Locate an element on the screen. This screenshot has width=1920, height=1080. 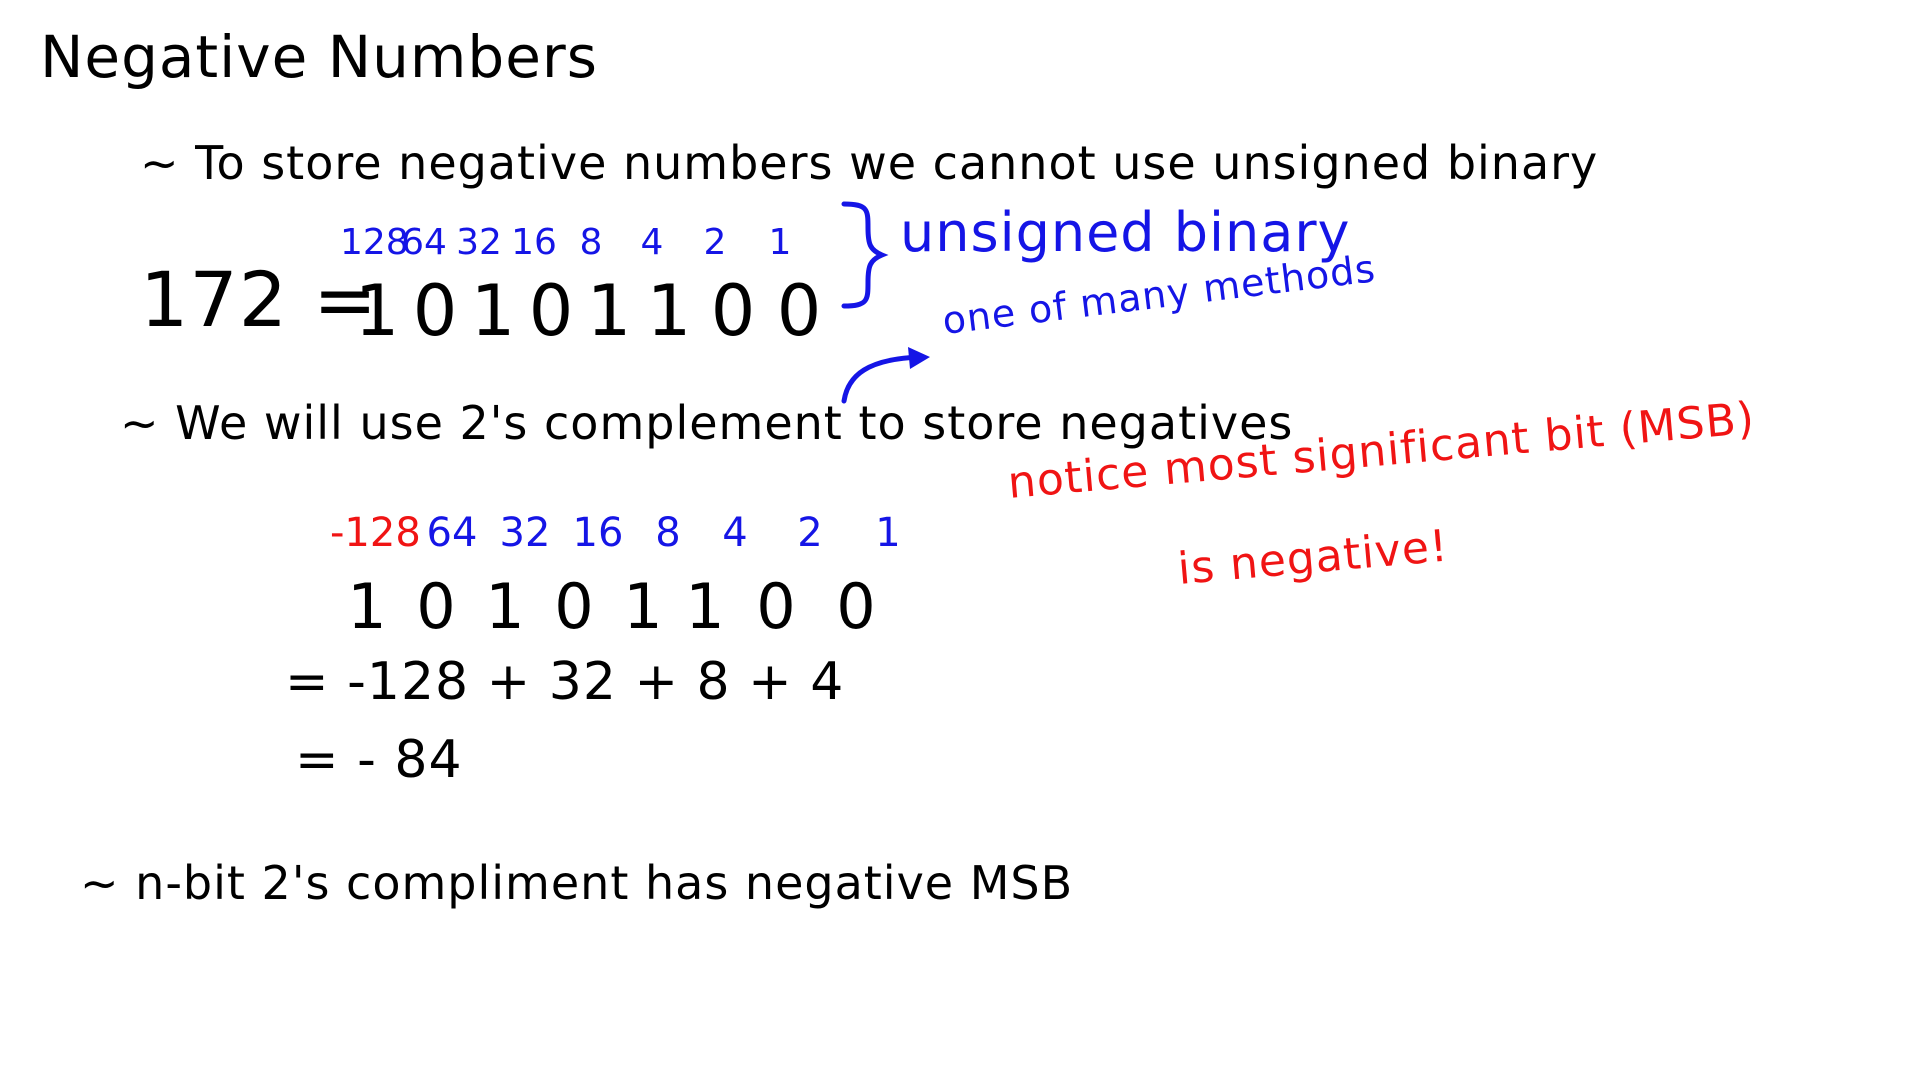
twos-weight: 2 is located at coordinates (810, 533).